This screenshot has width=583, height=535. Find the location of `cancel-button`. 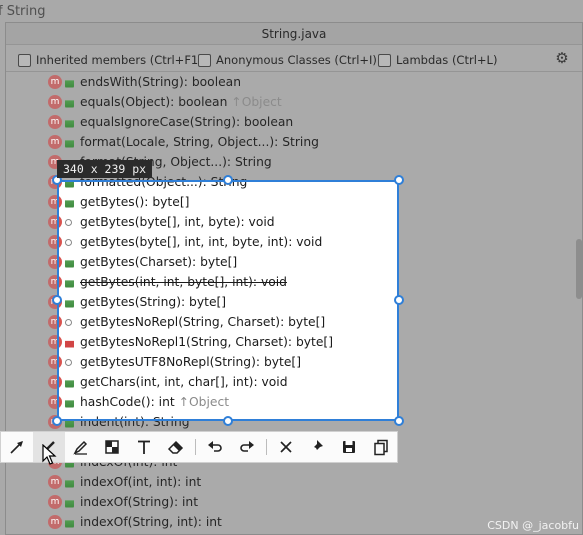

cancel-button is located at coordinates (286, 447).